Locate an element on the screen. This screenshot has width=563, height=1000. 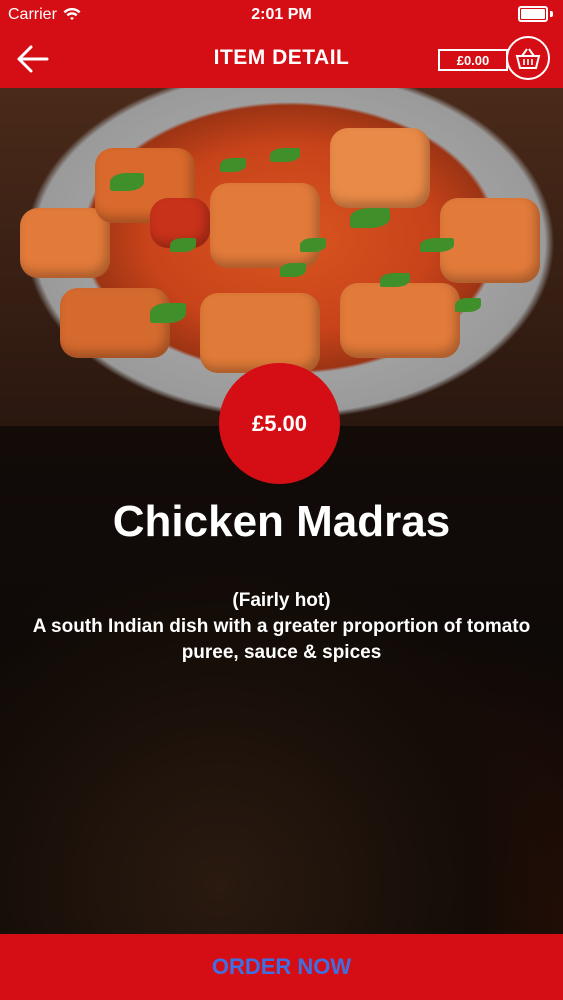
price-badge: £5.00 is located at coordinates (279, 423).